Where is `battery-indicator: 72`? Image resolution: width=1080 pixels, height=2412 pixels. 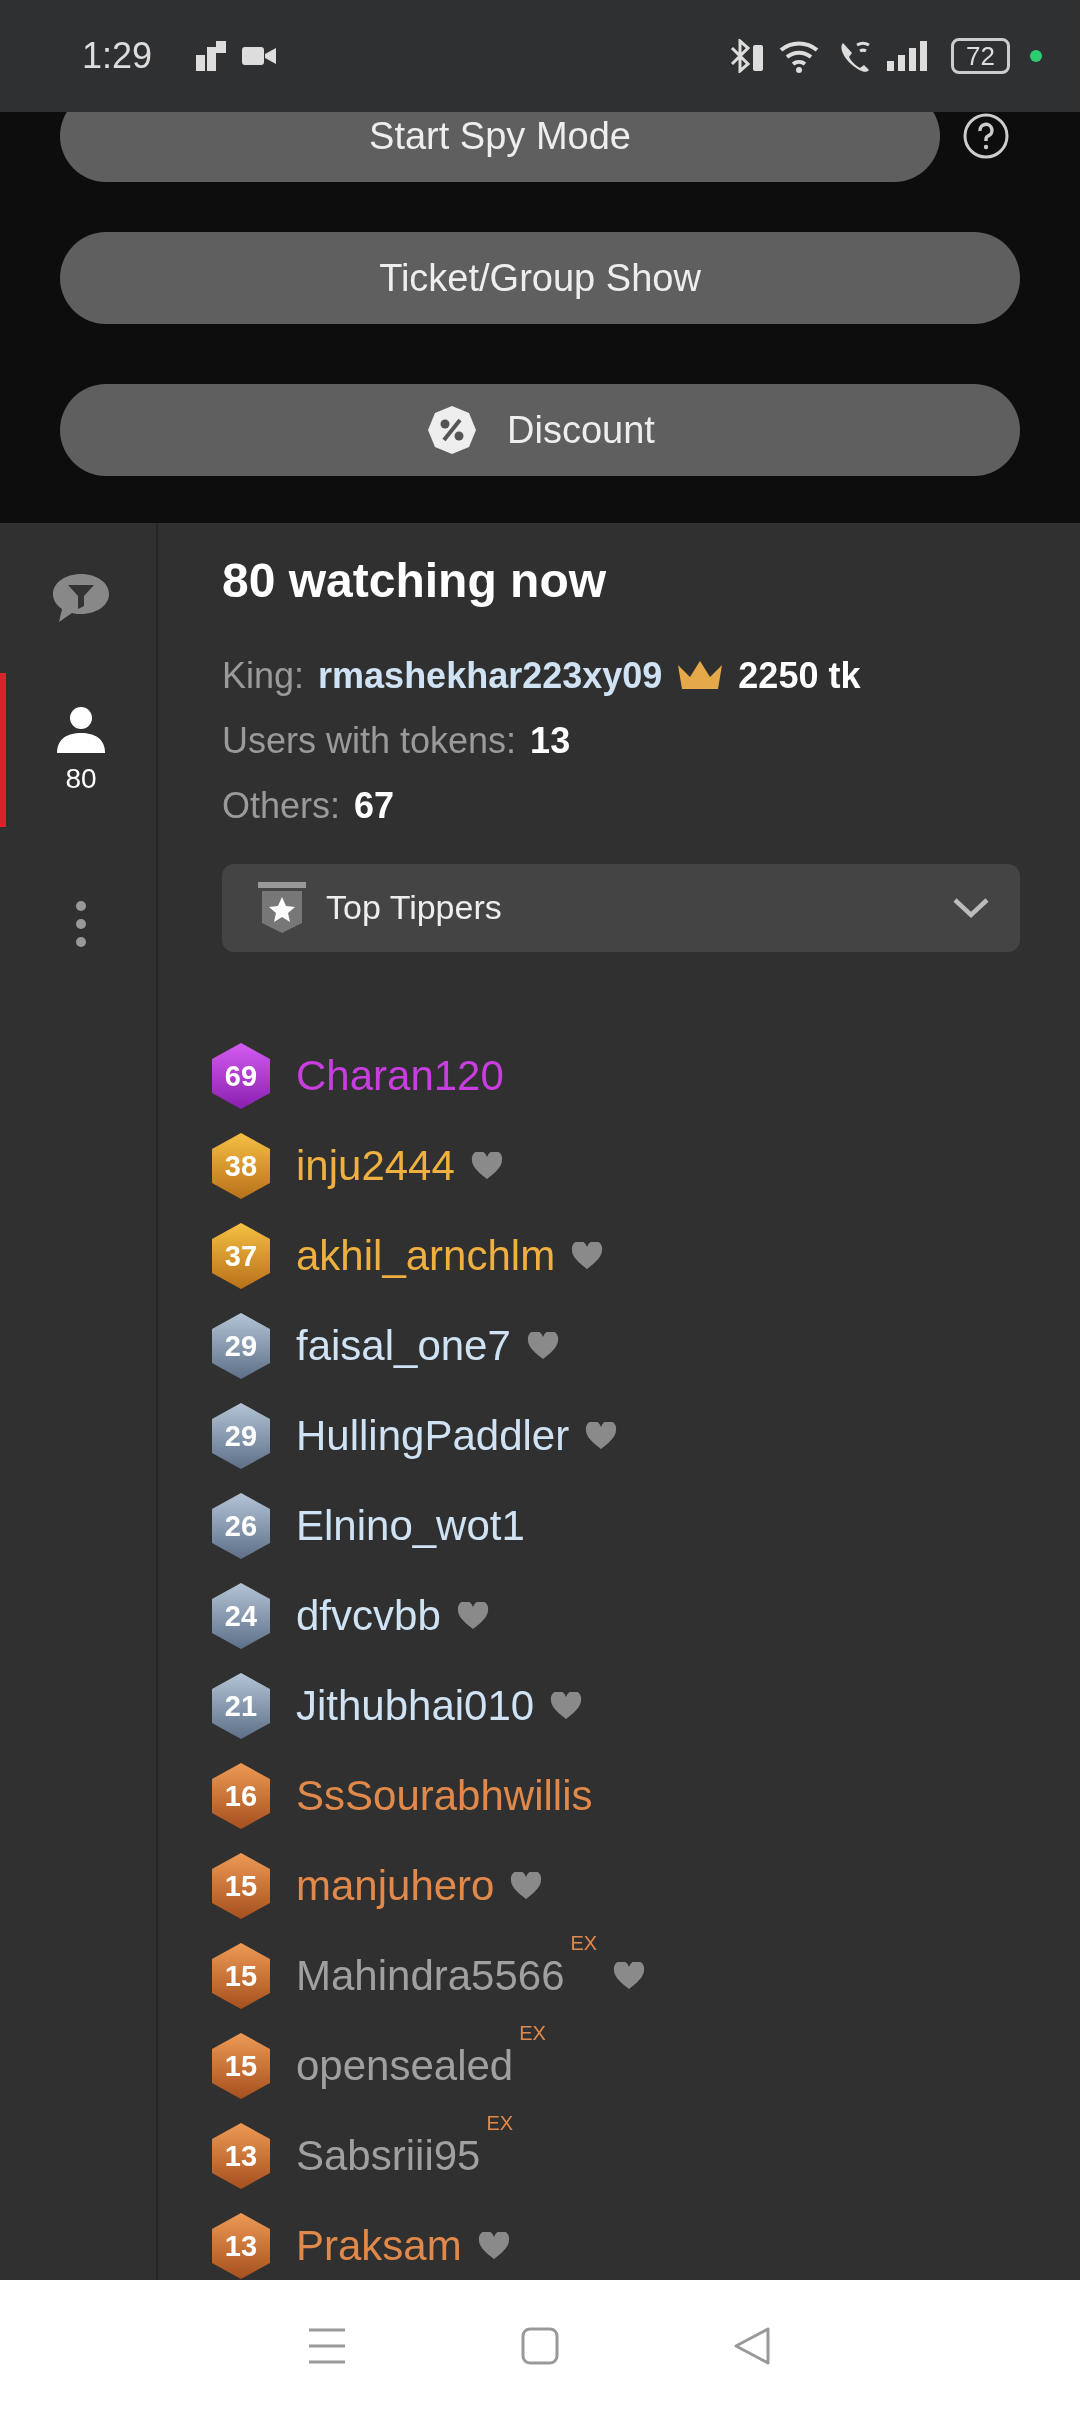 battery-indicator: 72 is located at coordinates (980, 56).